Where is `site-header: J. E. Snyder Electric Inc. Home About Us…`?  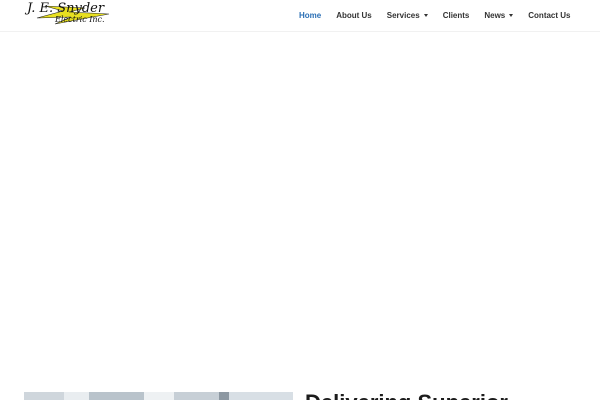
site-header: J. E. Snyder Electric Inc. Home About Us… is located at coordinates (300, 16).